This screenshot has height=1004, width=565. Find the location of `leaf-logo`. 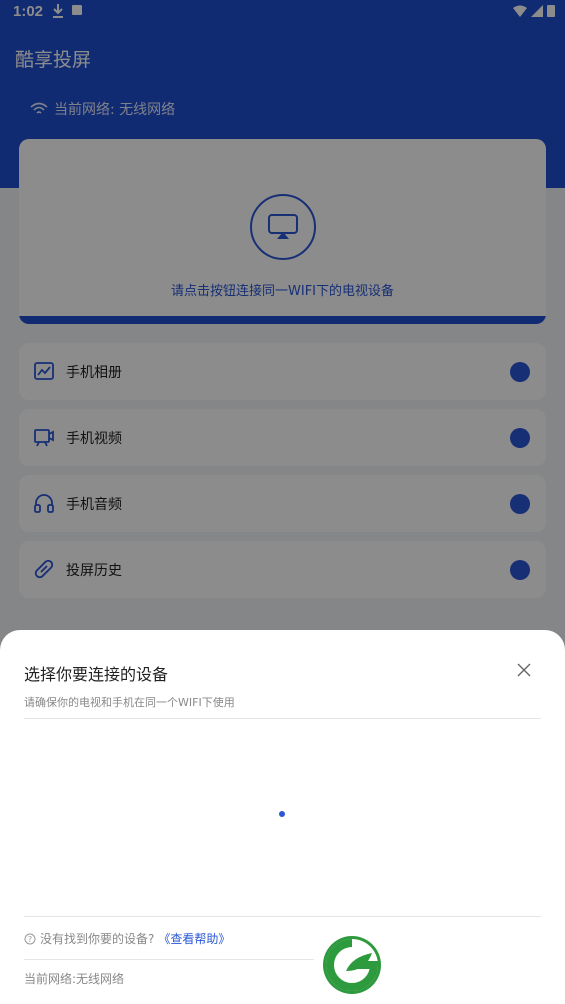

leaf-logo is located at coordinates (352, 965).